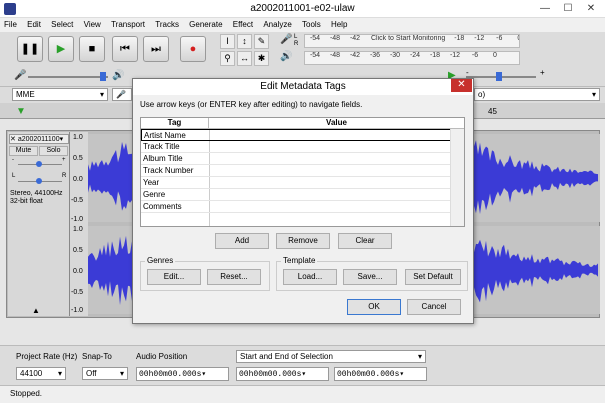 This screenshot has height=403, width=605. I want to click on maximize-icon: ☐, so click(568, 9).